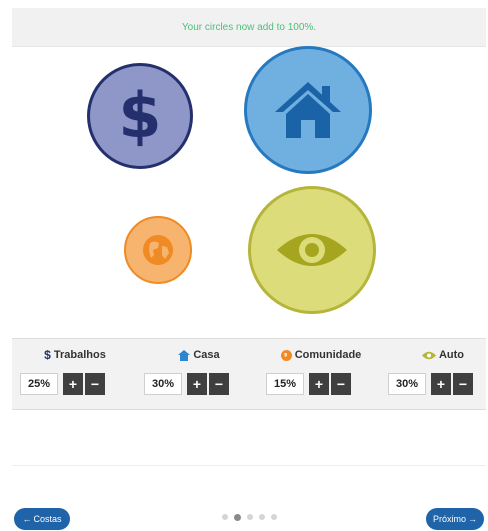  I want to click on category-label: Trabalhos, so click(79, 355).